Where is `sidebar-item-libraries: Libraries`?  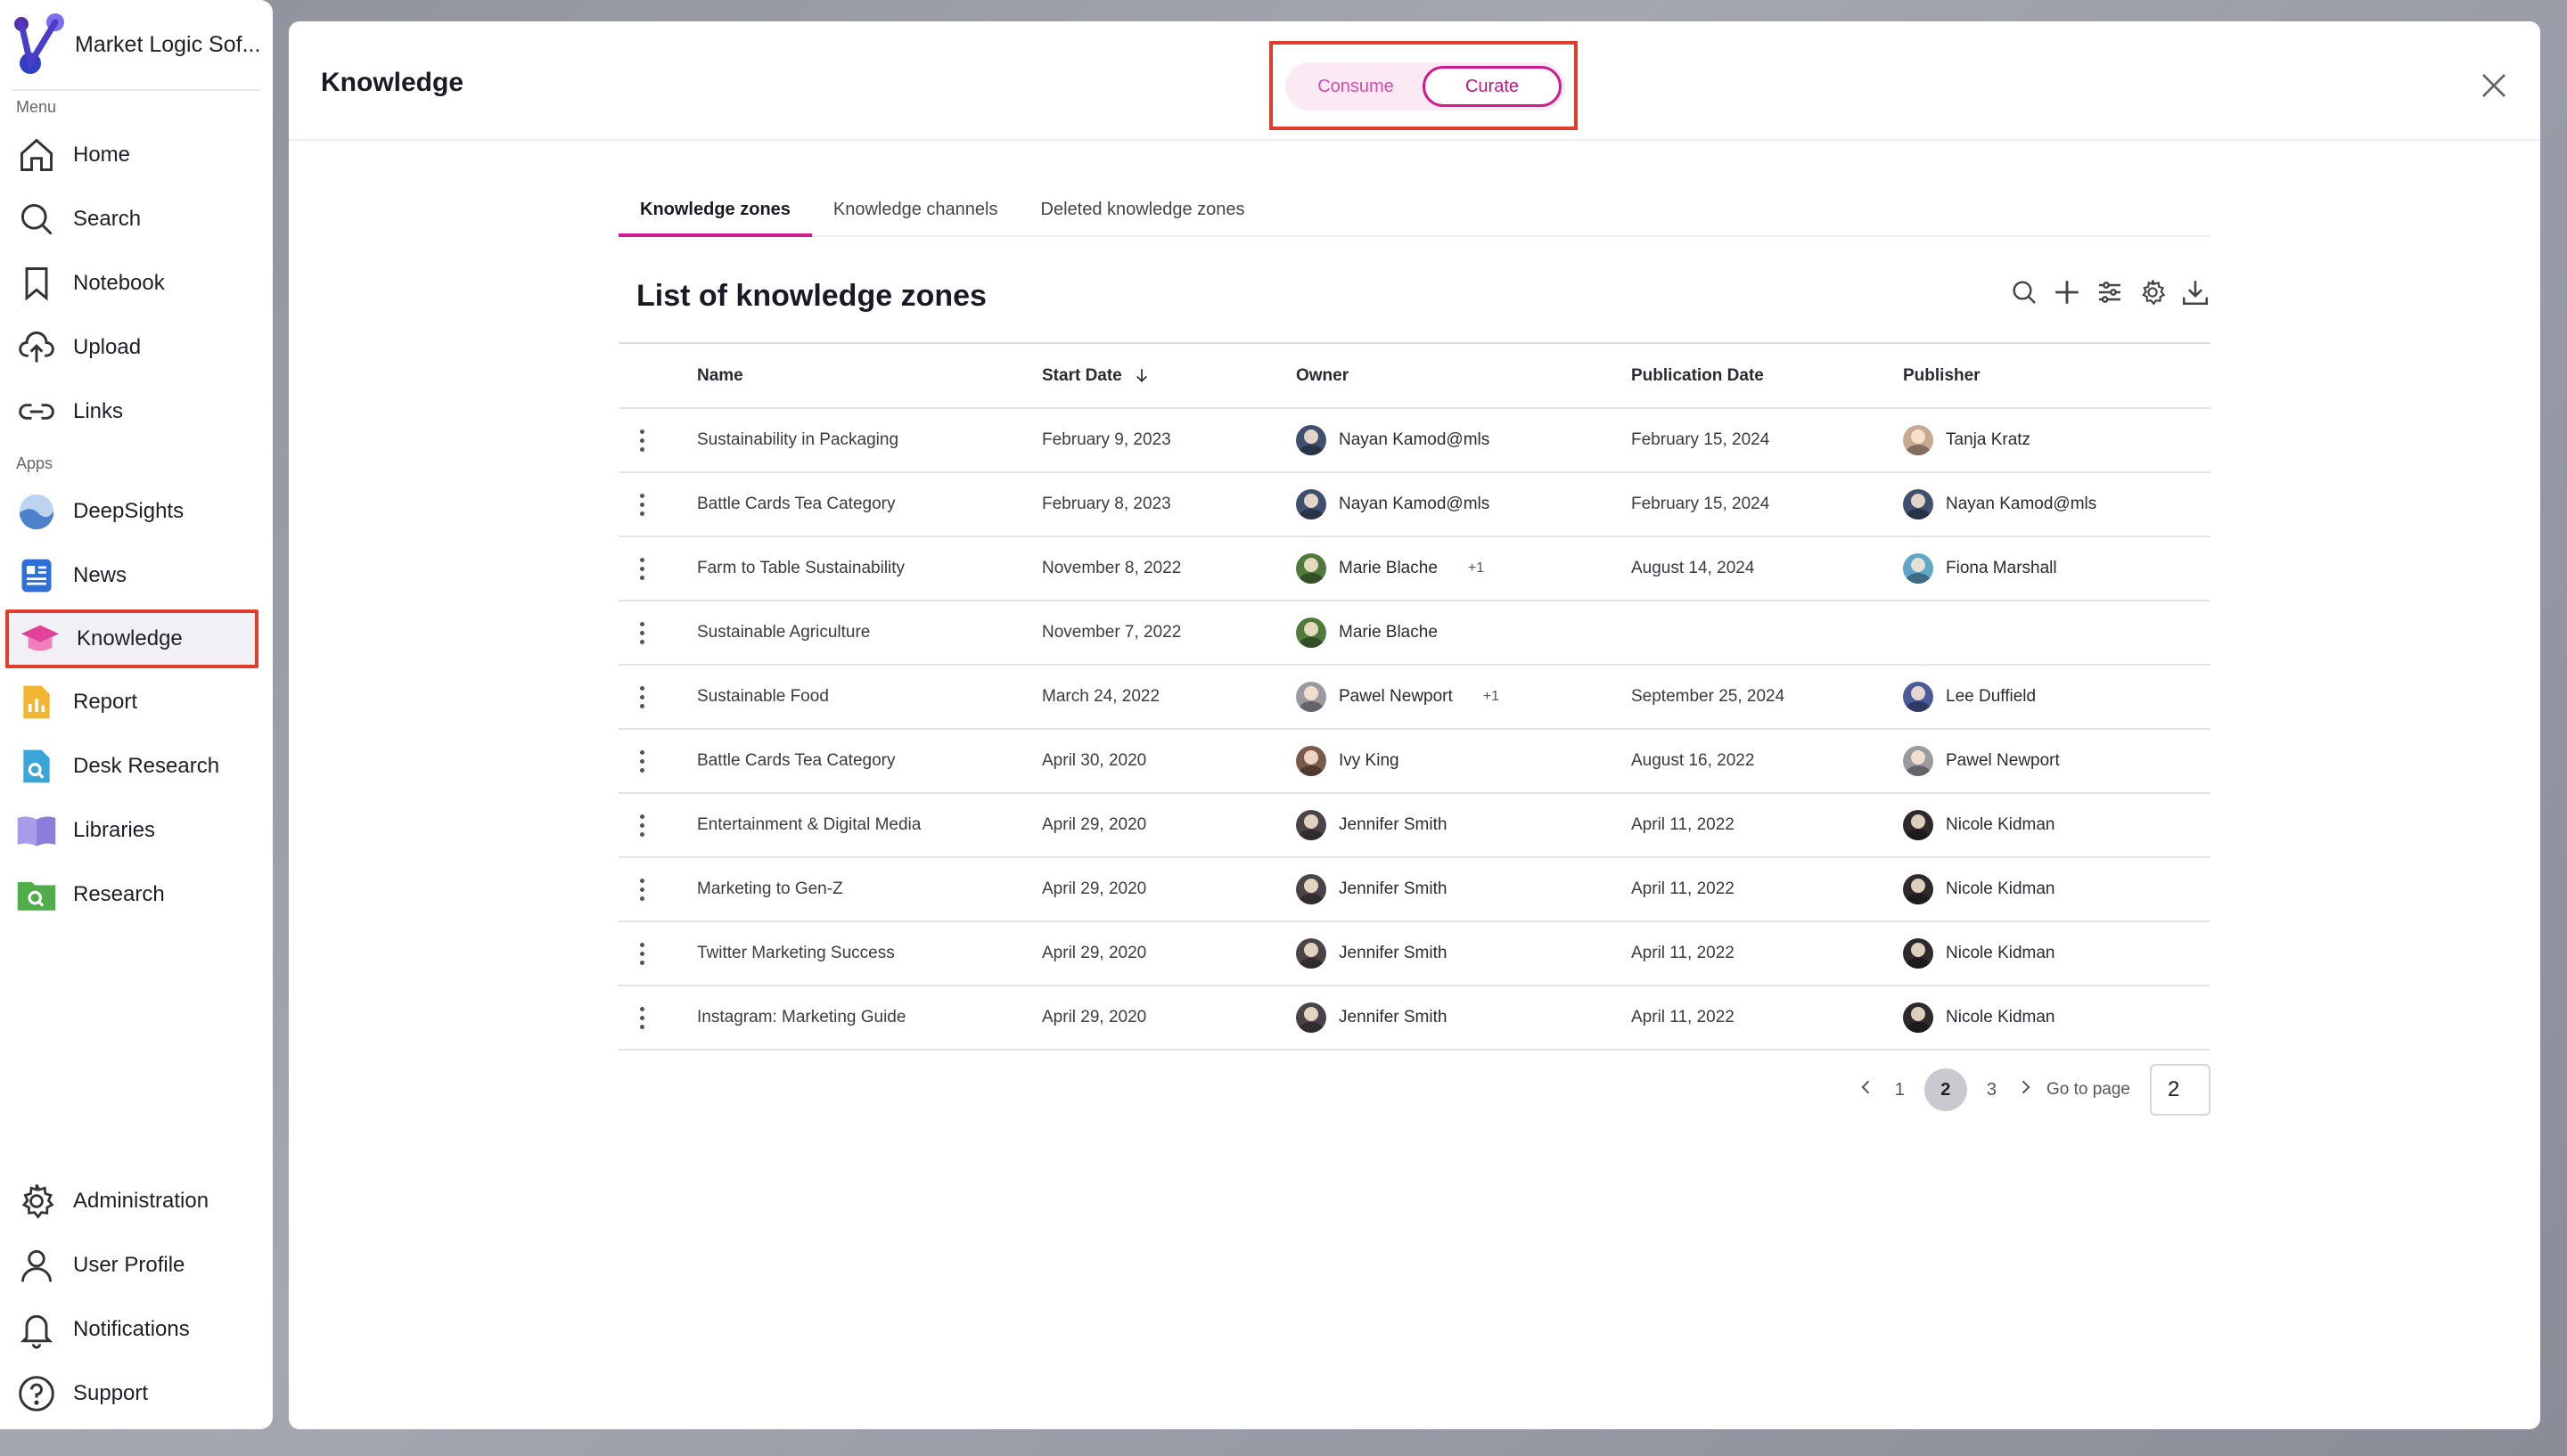 sidebar-item-libraries: Libraries is located at coordinates (137, 830).